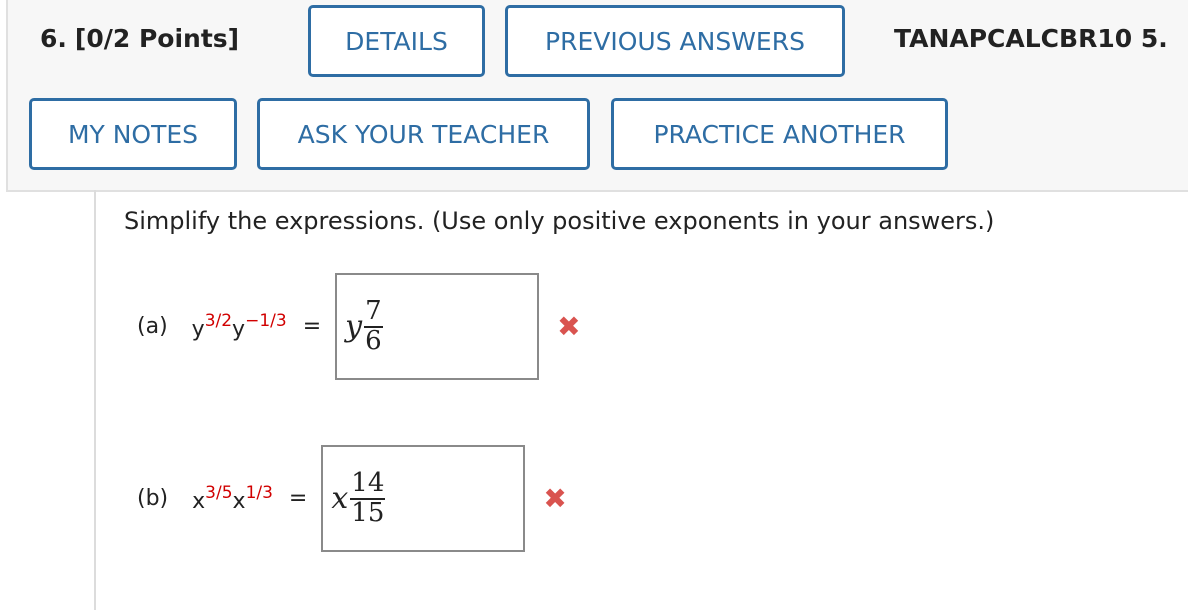 The width and height of the screenshot is (1188, 610). Describe the element at coordinates (354, 326) in the screenshot. I see `part-a-answer-variable: y` at that location.